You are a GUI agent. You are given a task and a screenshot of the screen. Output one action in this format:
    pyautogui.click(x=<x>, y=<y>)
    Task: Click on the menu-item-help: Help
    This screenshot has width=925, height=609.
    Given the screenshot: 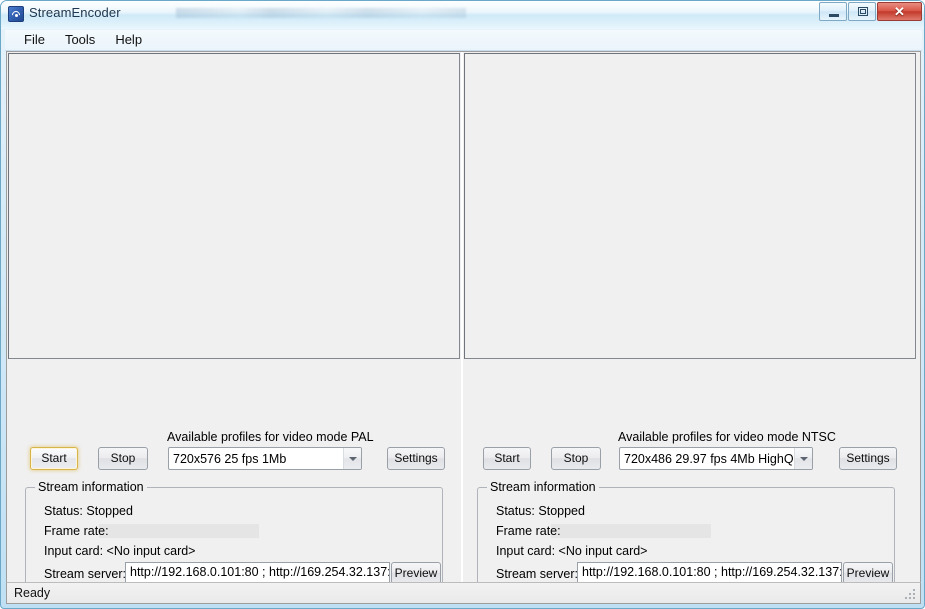 What is the action you would take?
    pyautogui.click(x=128, y=40)
    